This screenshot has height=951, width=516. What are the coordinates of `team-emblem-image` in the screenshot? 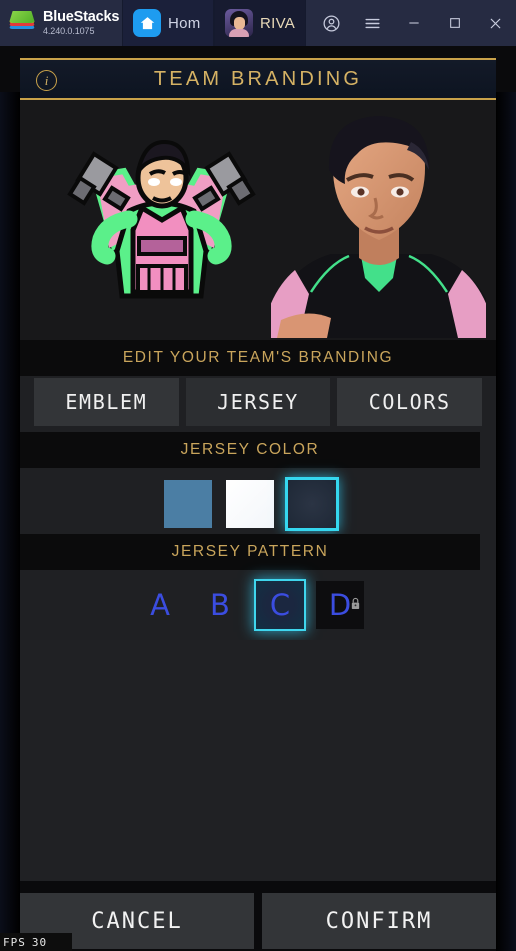 It's located at (161, 218).